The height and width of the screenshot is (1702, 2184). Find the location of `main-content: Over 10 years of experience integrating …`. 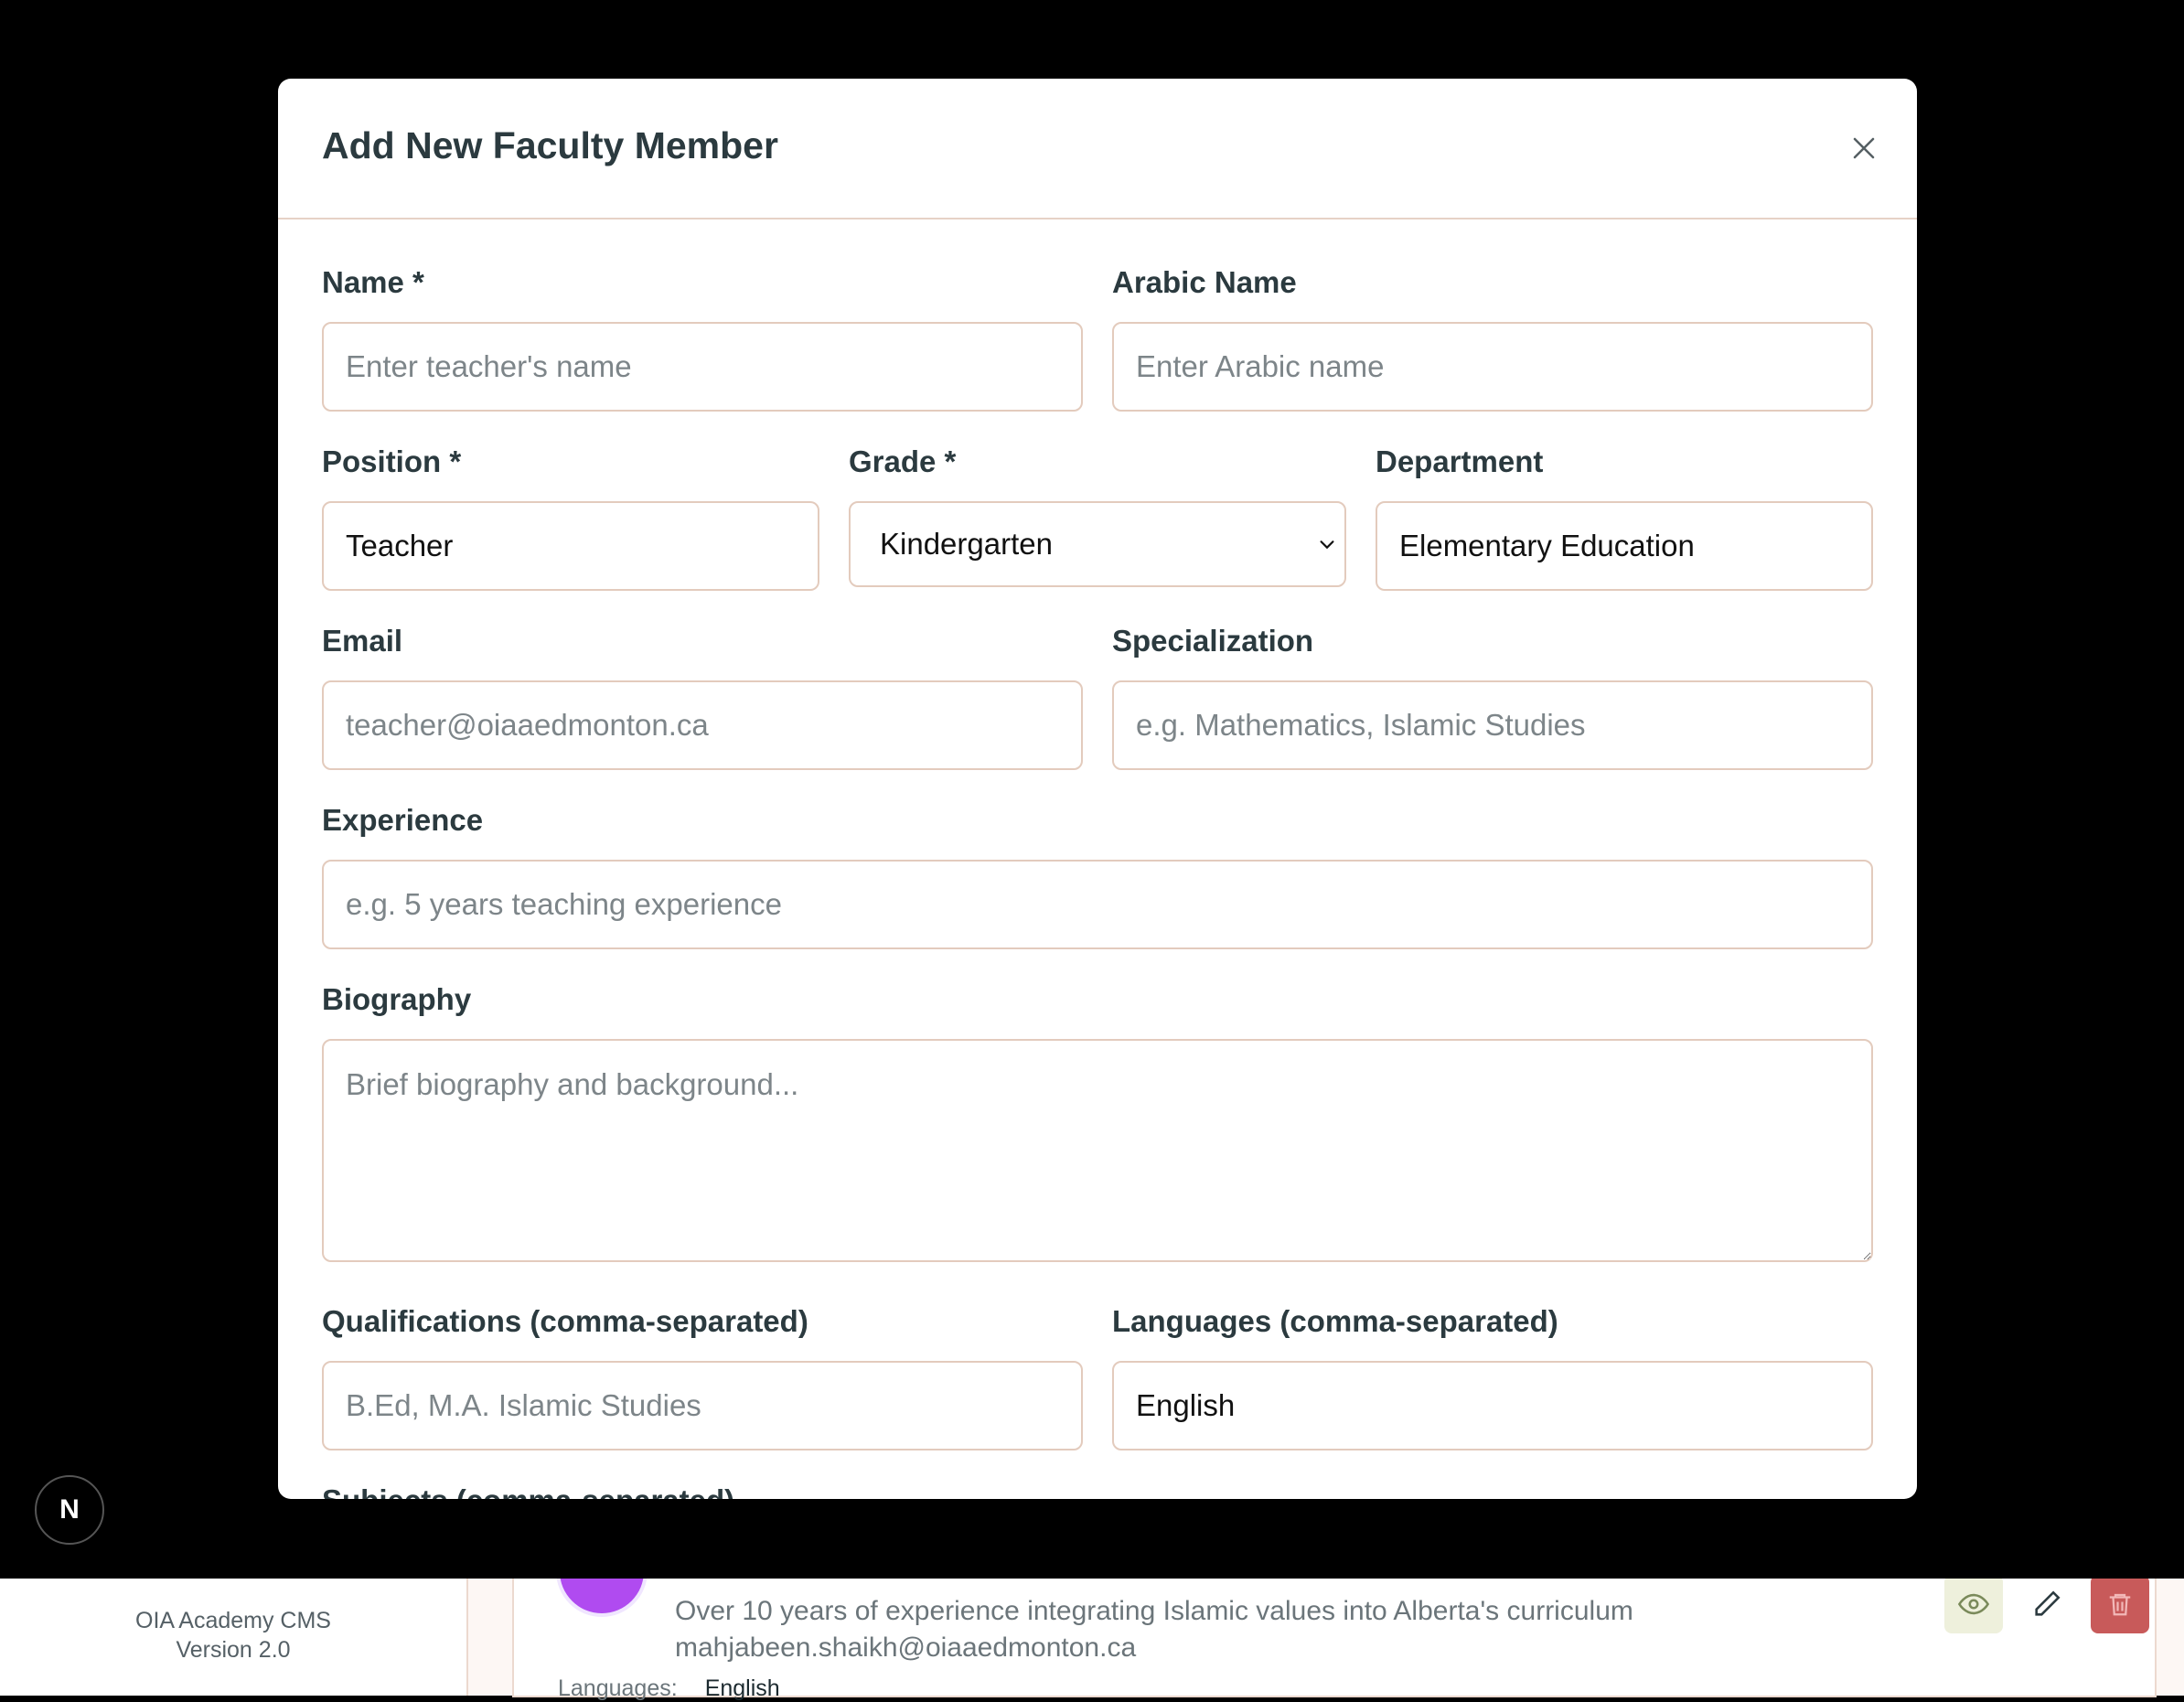

main-content: Over 10 years of experience integrating … is located at coordinates (1326, 1615).